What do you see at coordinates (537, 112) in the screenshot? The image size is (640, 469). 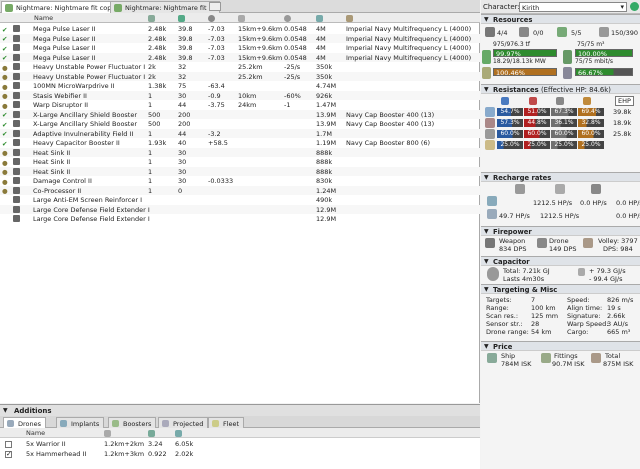 I see `resist-cell: 51.0%` at bounding box center [537, 112].